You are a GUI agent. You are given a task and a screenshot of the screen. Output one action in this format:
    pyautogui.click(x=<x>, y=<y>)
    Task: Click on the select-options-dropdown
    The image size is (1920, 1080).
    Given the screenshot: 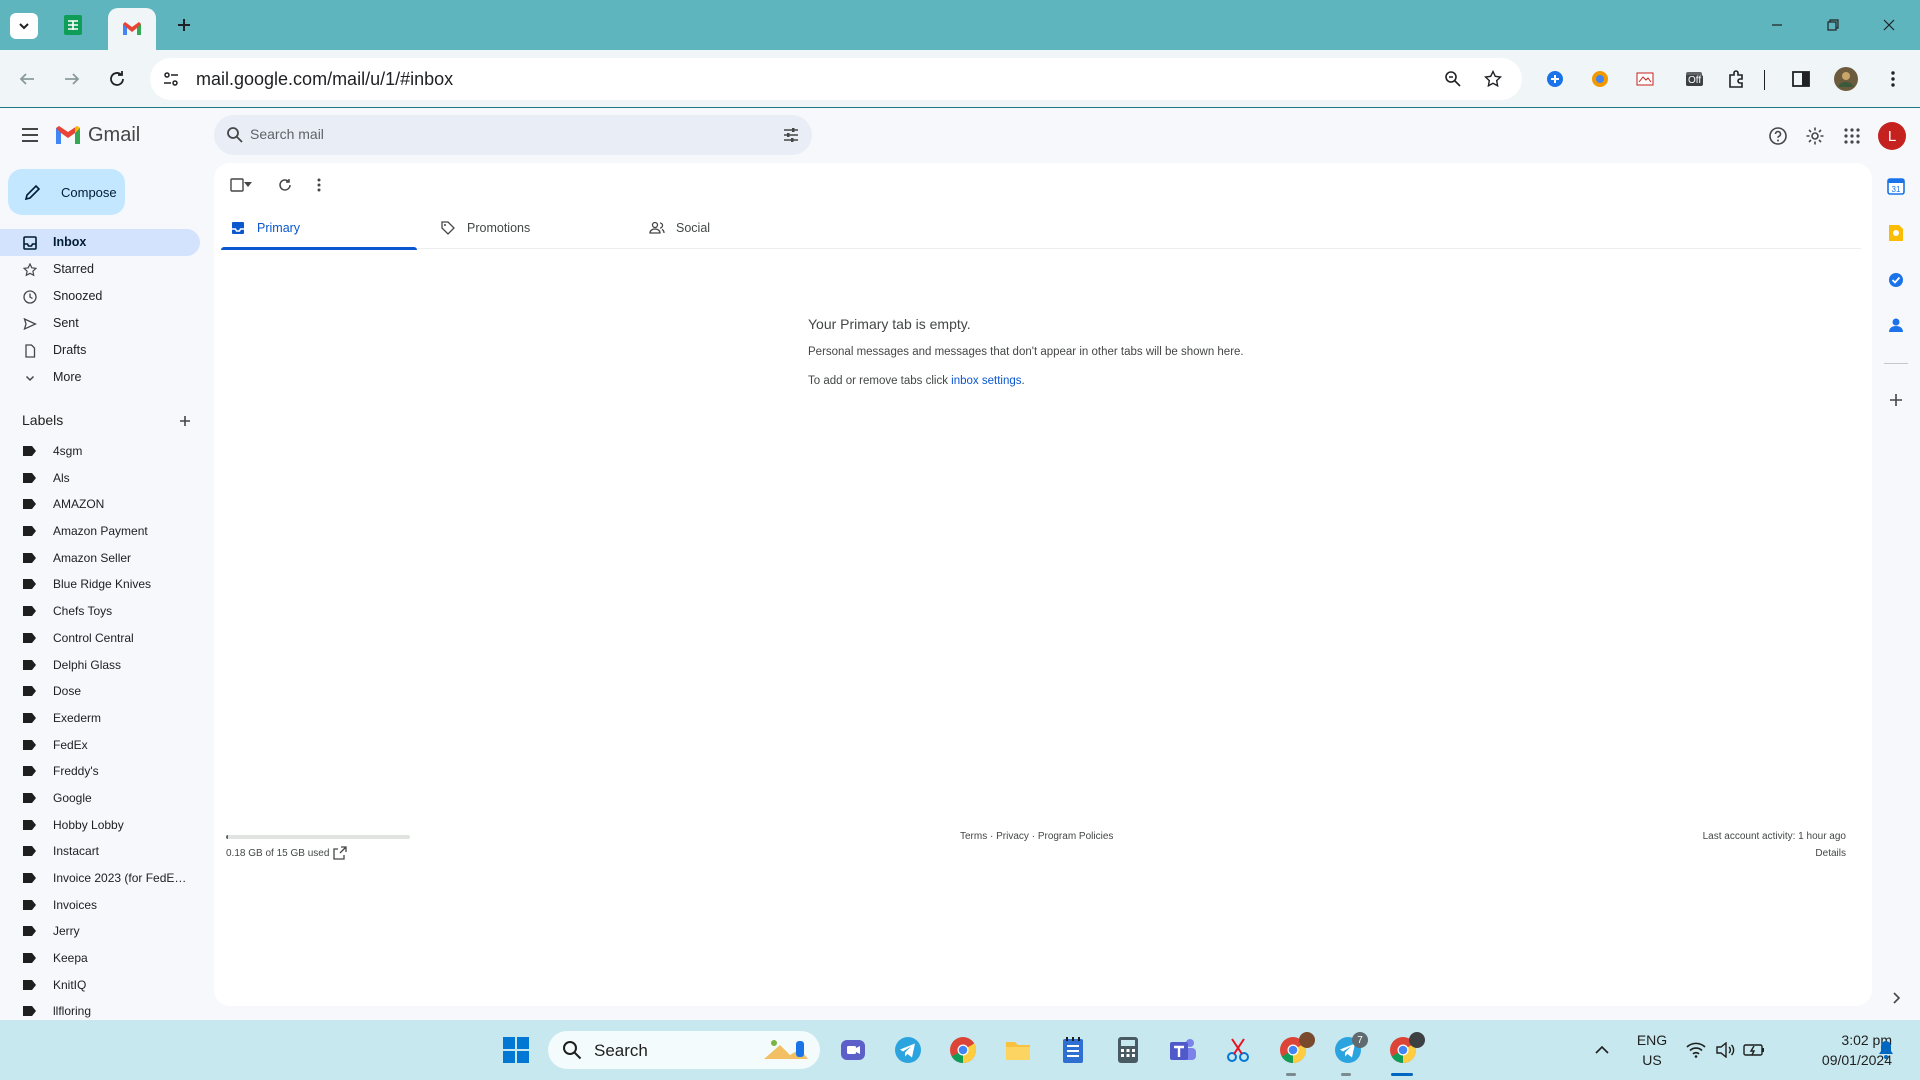 What is the action you would take?
    pyautogui.click(x=248, y=185)
    